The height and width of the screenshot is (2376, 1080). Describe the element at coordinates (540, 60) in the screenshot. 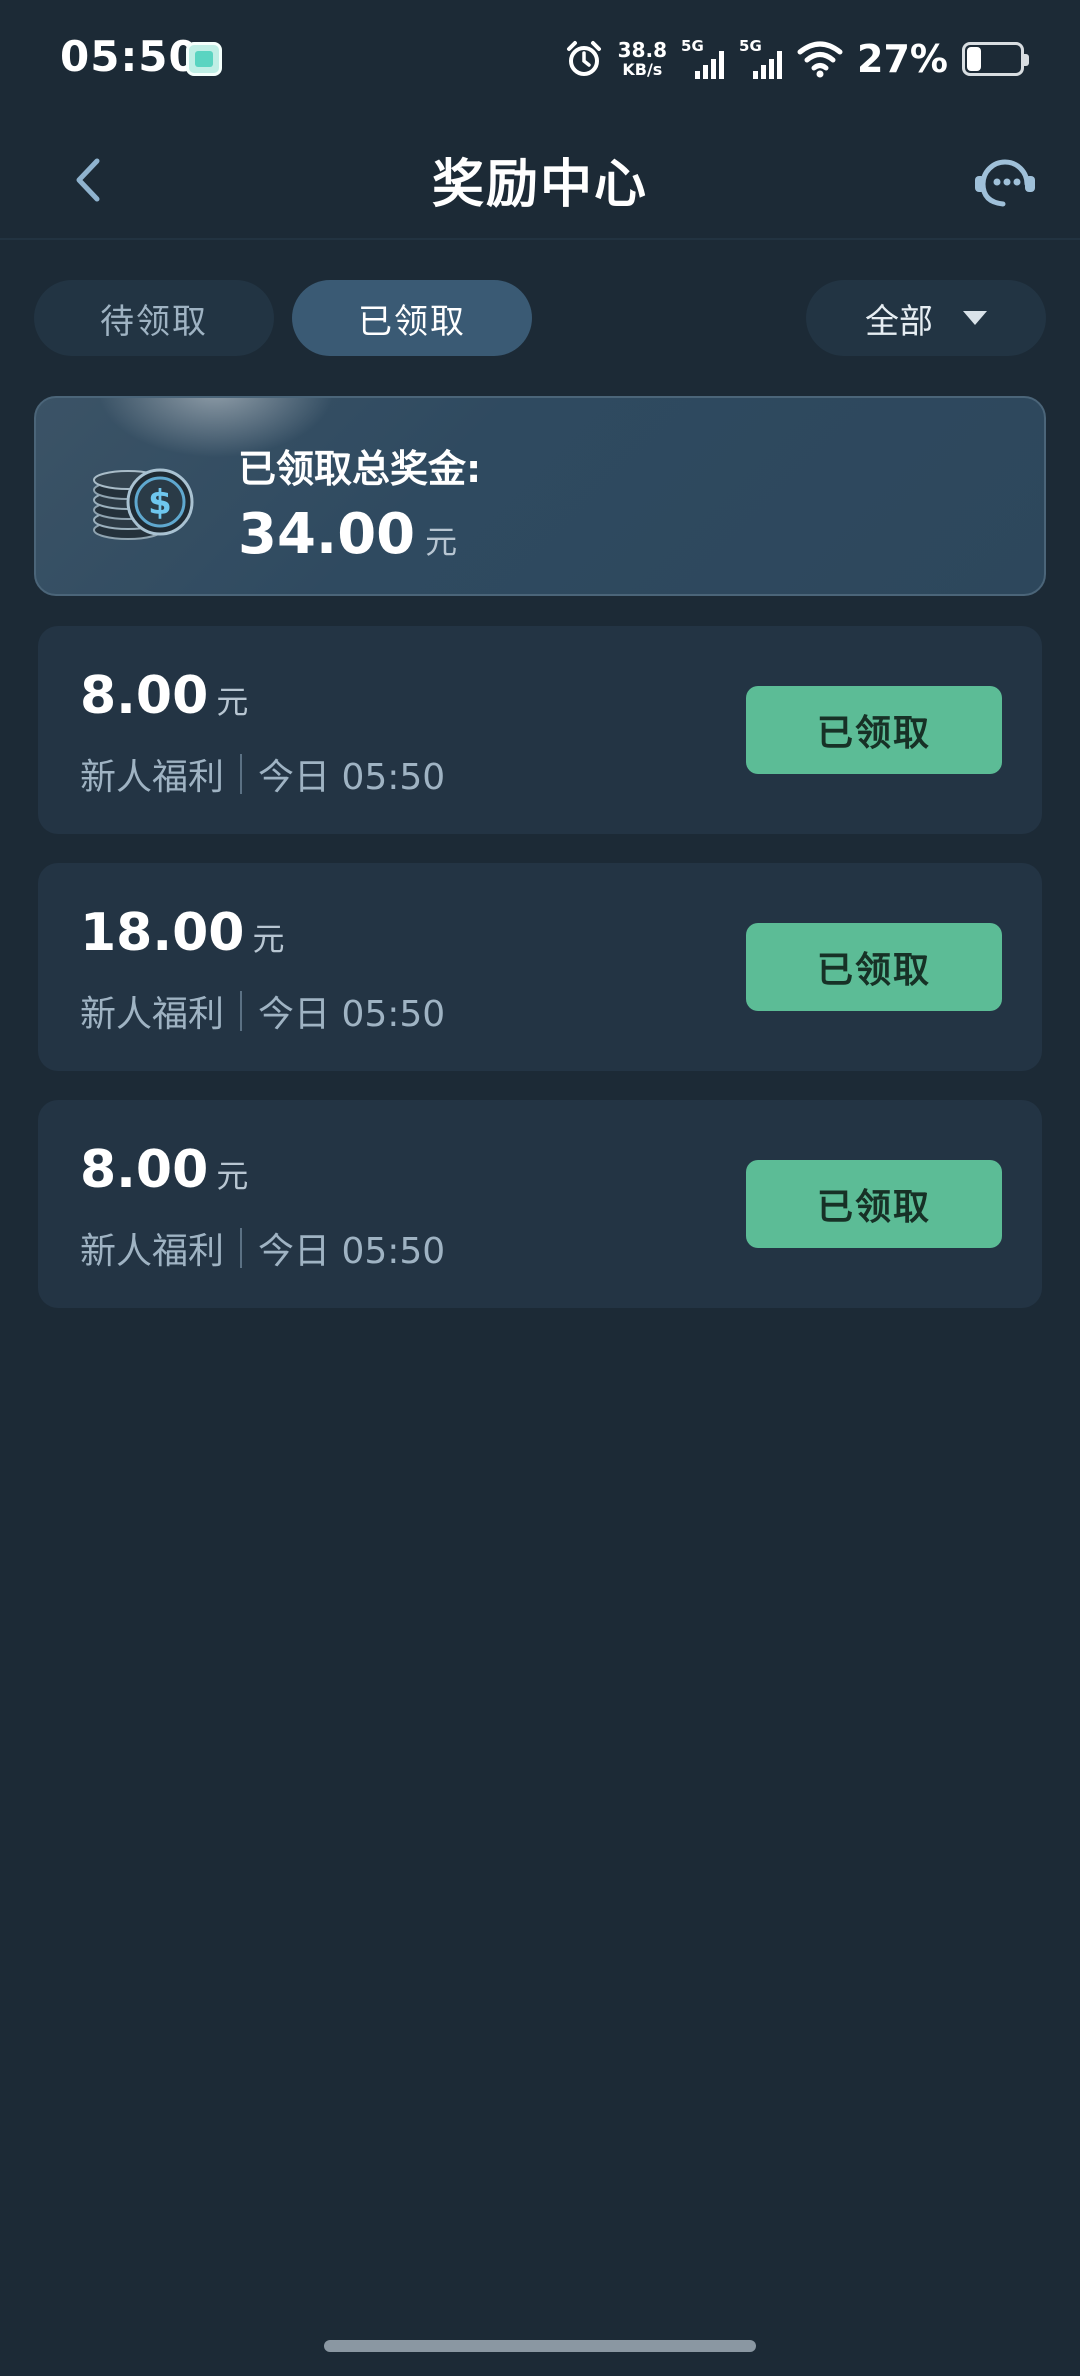

I see `status-bar: 05:50 38.8 KB/s 5G 5G 27%` at that location.